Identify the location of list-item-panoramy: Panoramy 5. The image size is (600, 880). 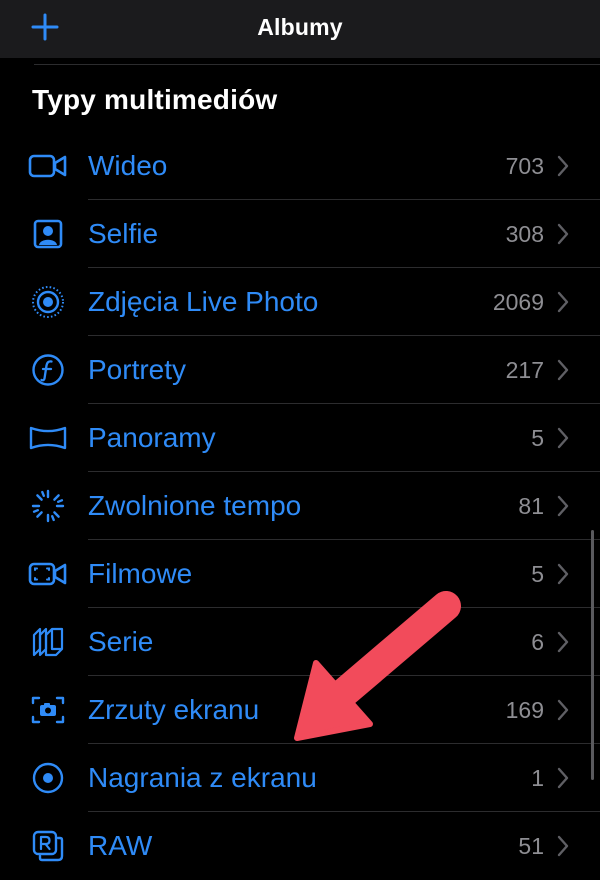
(300, 438).